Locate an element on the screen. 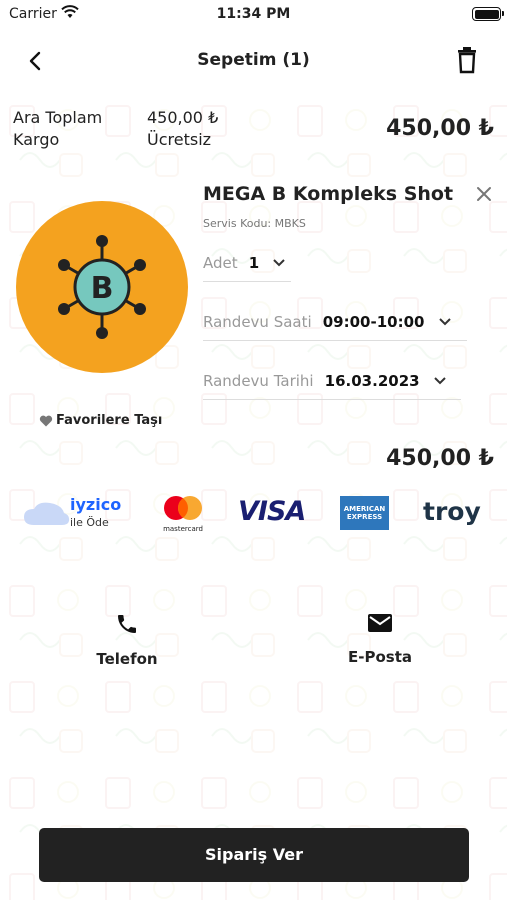 The image size is (507, 900). mastercard-circles-icon is located at coordinates (183, 508).